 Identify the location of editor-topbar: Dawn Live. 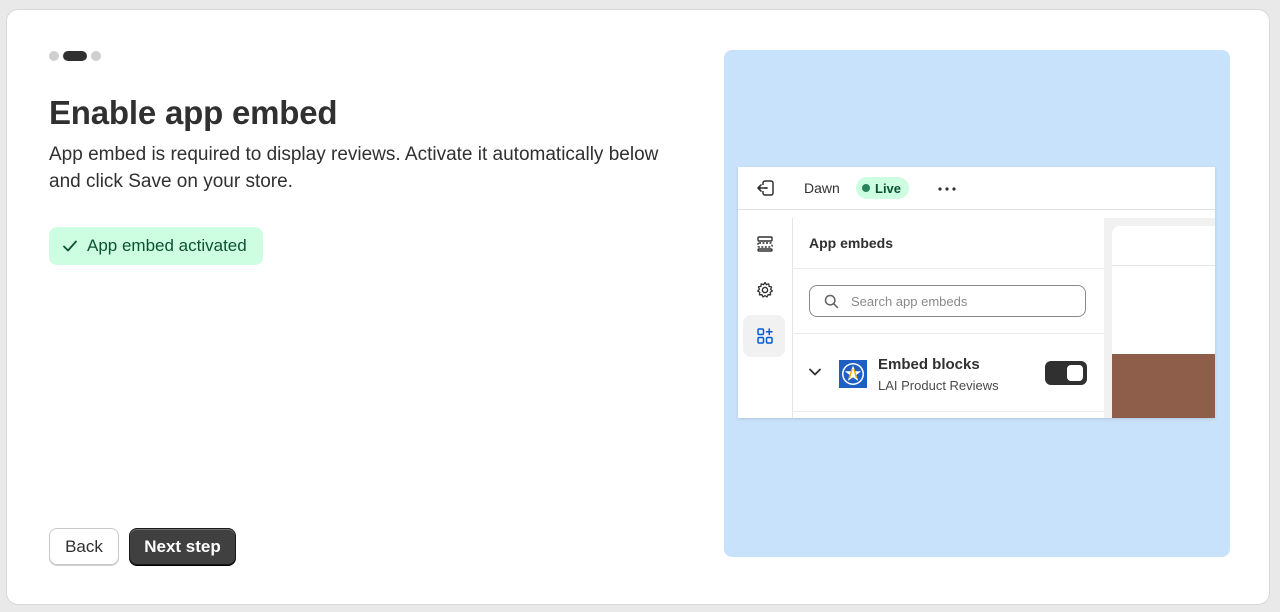
(976, 188).